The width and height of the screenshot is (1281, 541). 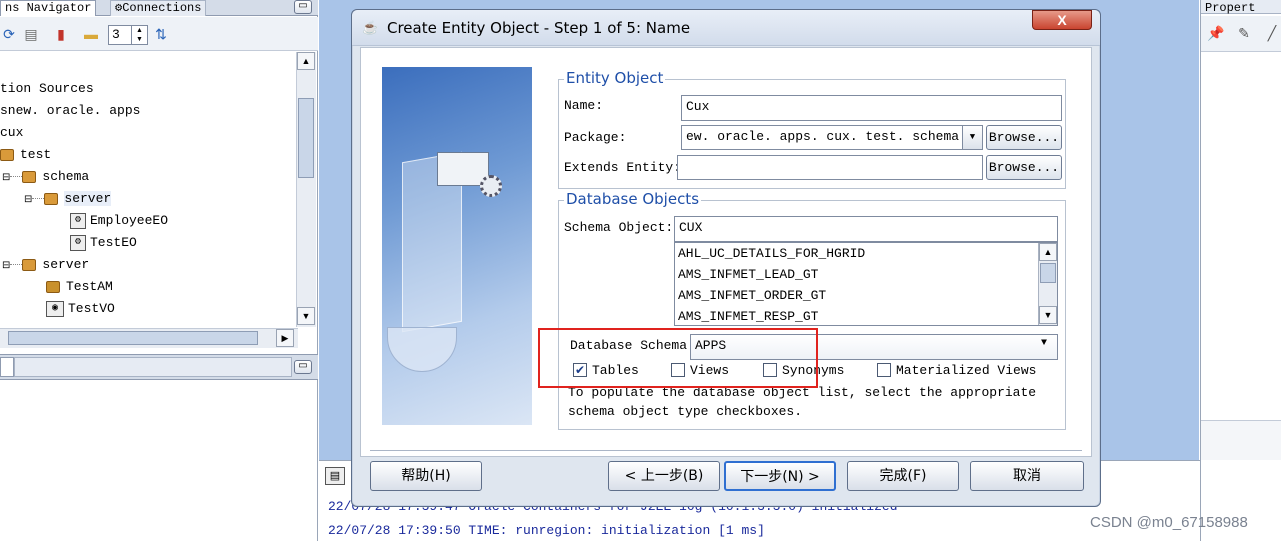 What do you see at coordinates (426, 476) in the screenshot?
I see `help-button: 帮助(H)` at bounding box center [426, 476].